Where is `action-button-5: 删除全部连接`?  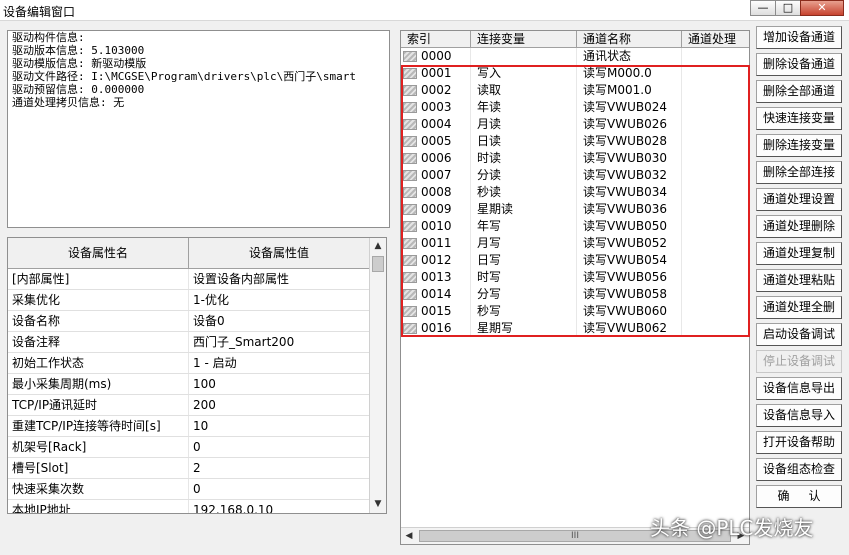 action-button-5: 删除全部连接 is located at coordinates (799, 172).